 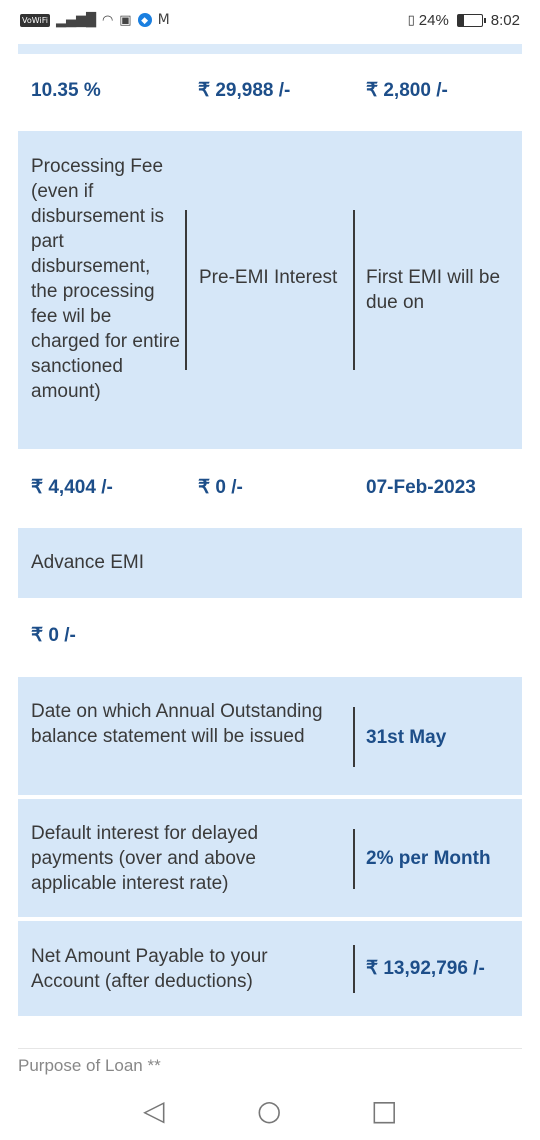 I want to click on advance-emi-value: ₹ 0 /-, so click(x=53, y=635).